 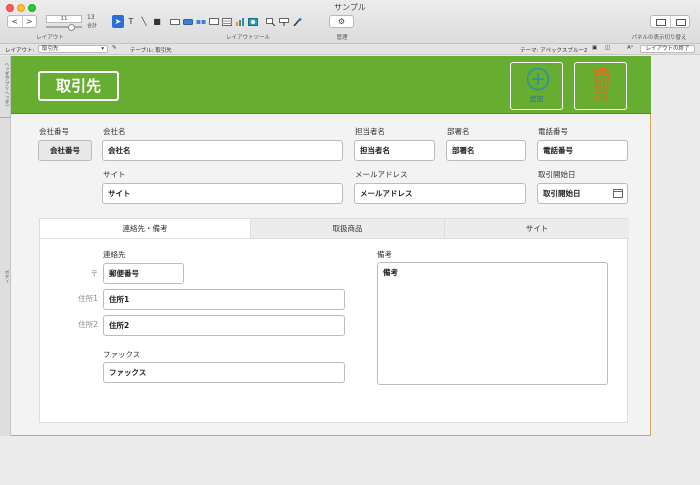 I want to click on tab-bar: 連絡先・備考 取扱商品 サイト, so click(x=334, y=229).